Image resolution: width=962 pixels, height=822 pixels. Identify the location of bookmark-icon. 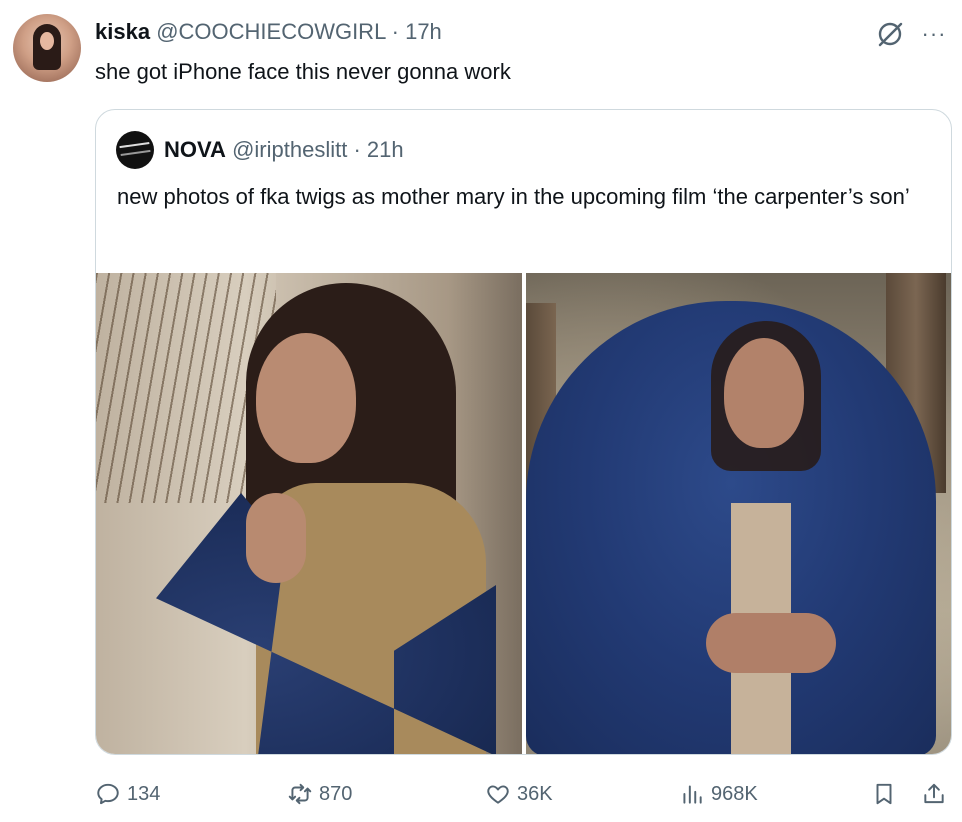
(884, 794).